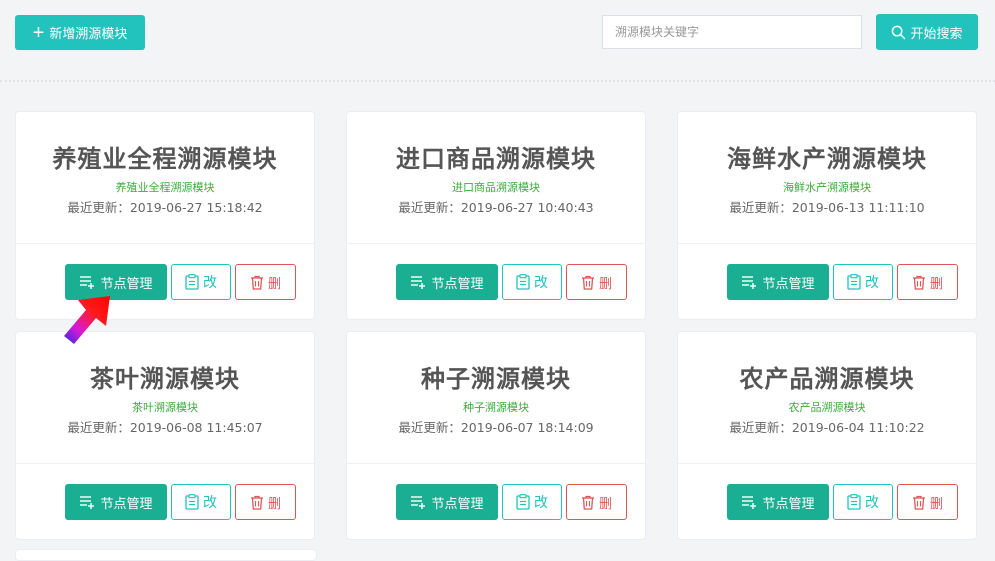 The height and width of the screenshot is (561, 995). What do you see at coordinates (38, 32) in the screenshot?
I see `plus-icon: +` at bounding box center [38, 32].